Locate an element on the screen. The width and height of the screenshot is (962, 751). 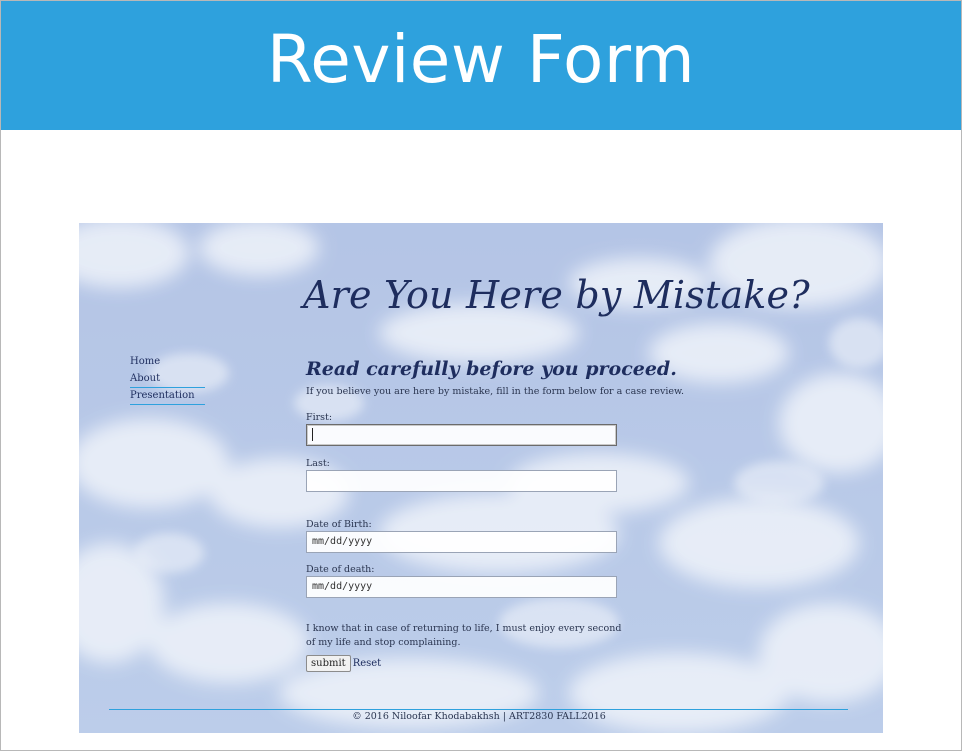
first-name-label: First: is located at coordinates (319, 417).